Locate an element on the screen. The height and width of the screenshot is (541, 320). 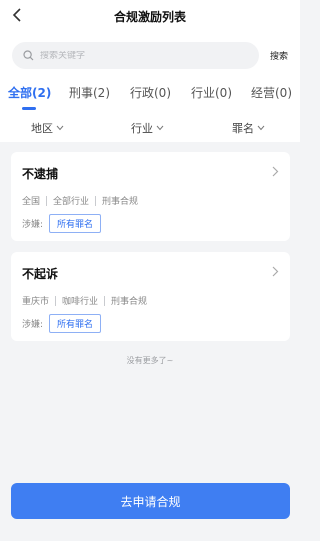
search-row: 搜索 is located at coordinates (150, 57).